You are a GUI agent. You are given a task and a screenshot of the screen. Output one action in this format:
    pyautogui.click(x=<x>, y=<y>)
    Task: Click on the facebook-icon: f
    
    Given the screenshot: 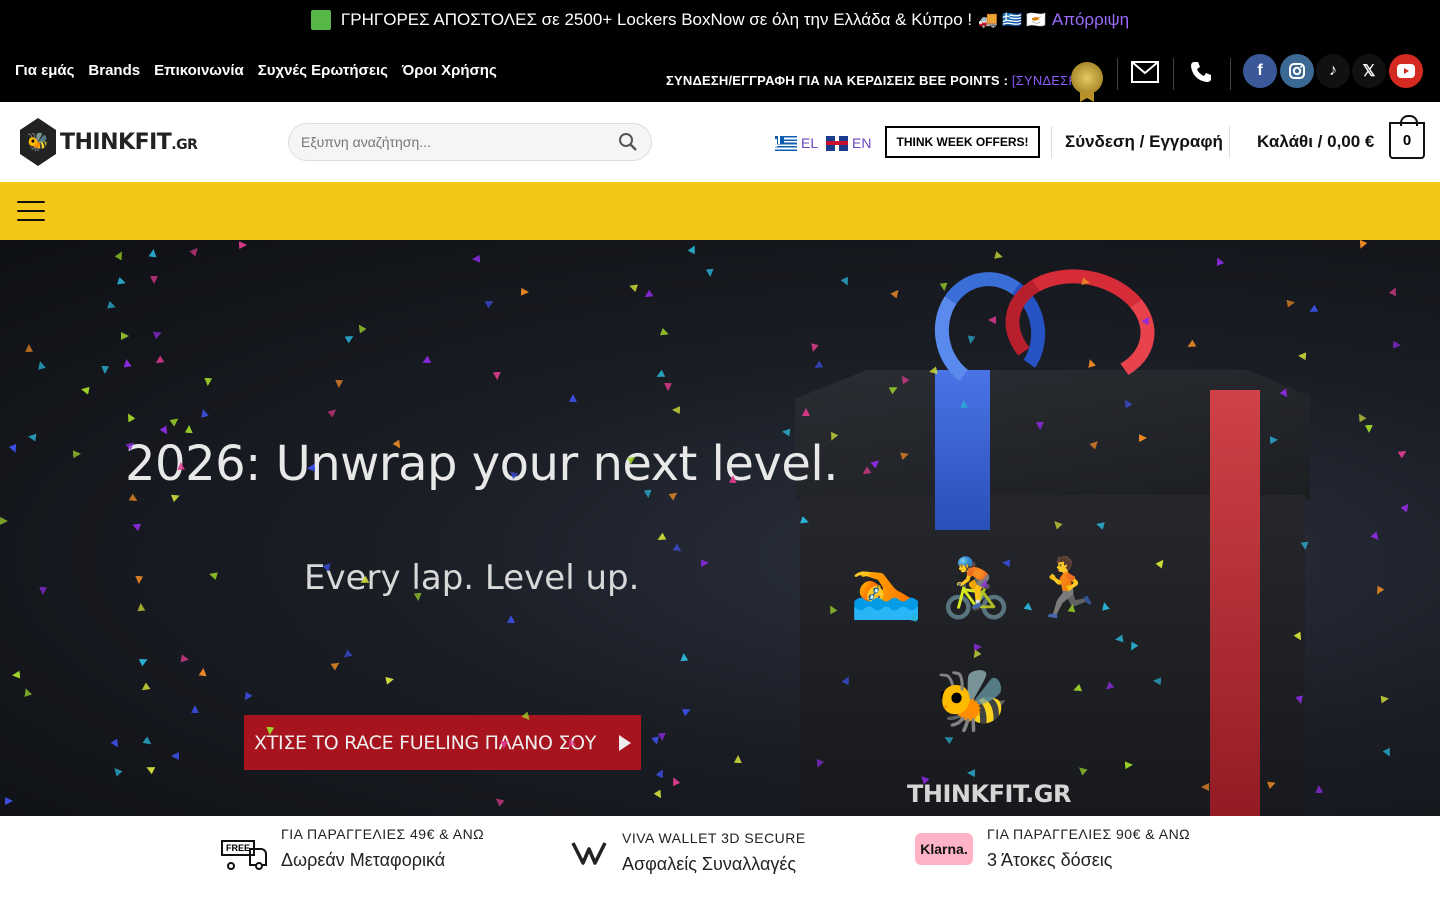 What is the action you would take?
    pyautogui.click(x=1260, y=71)
    